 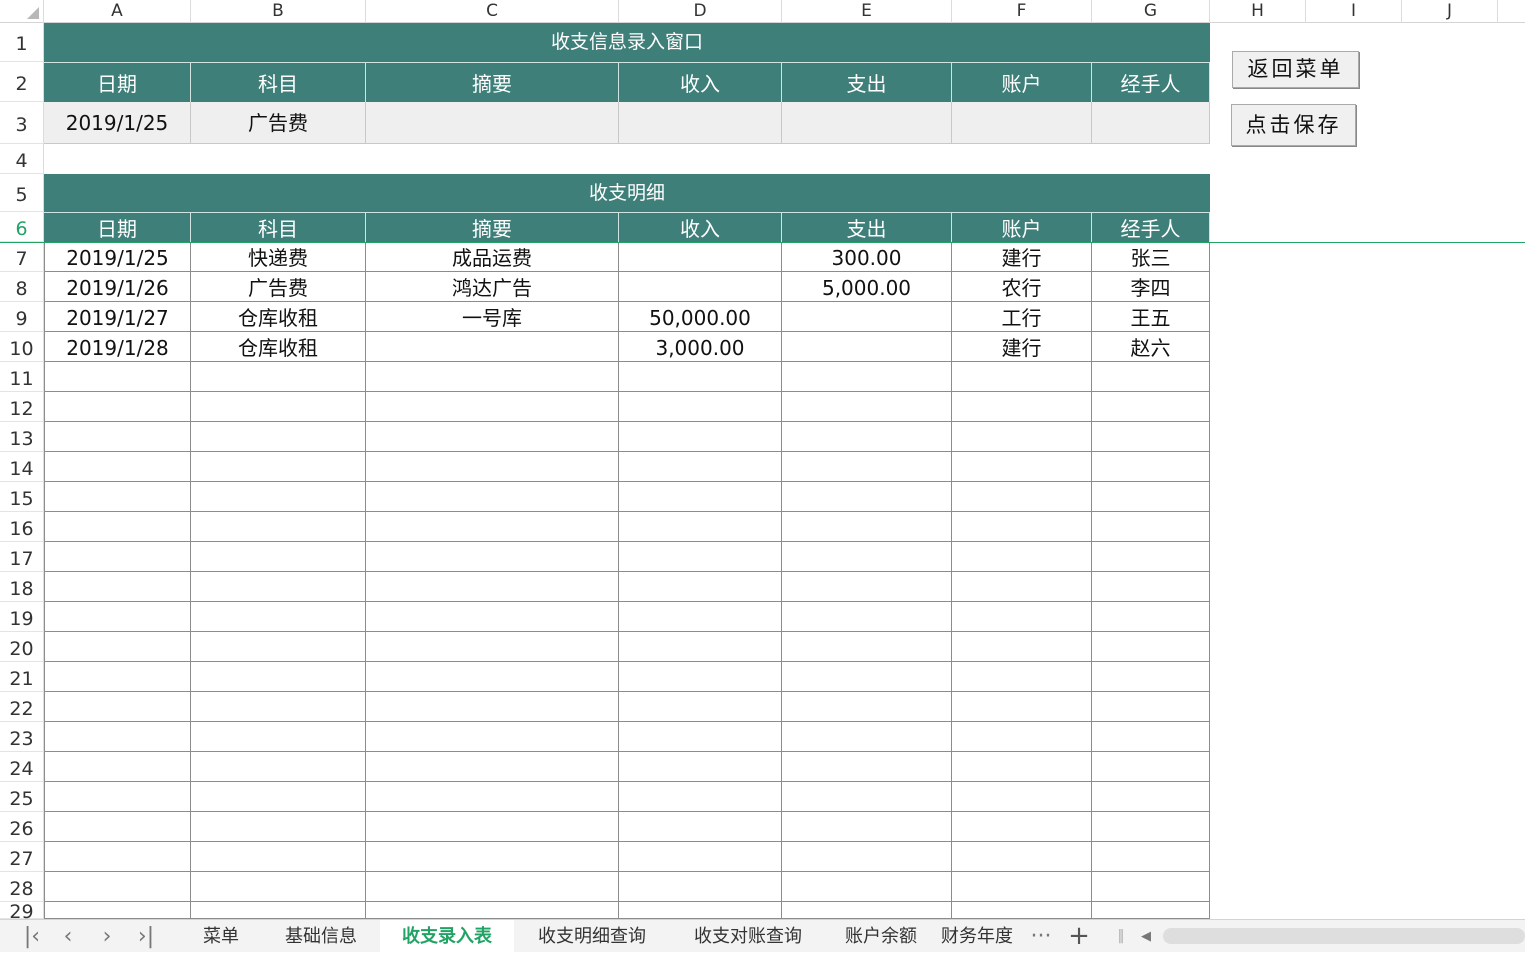 I want to click on row-header: 23, so click(x=22, y=737).